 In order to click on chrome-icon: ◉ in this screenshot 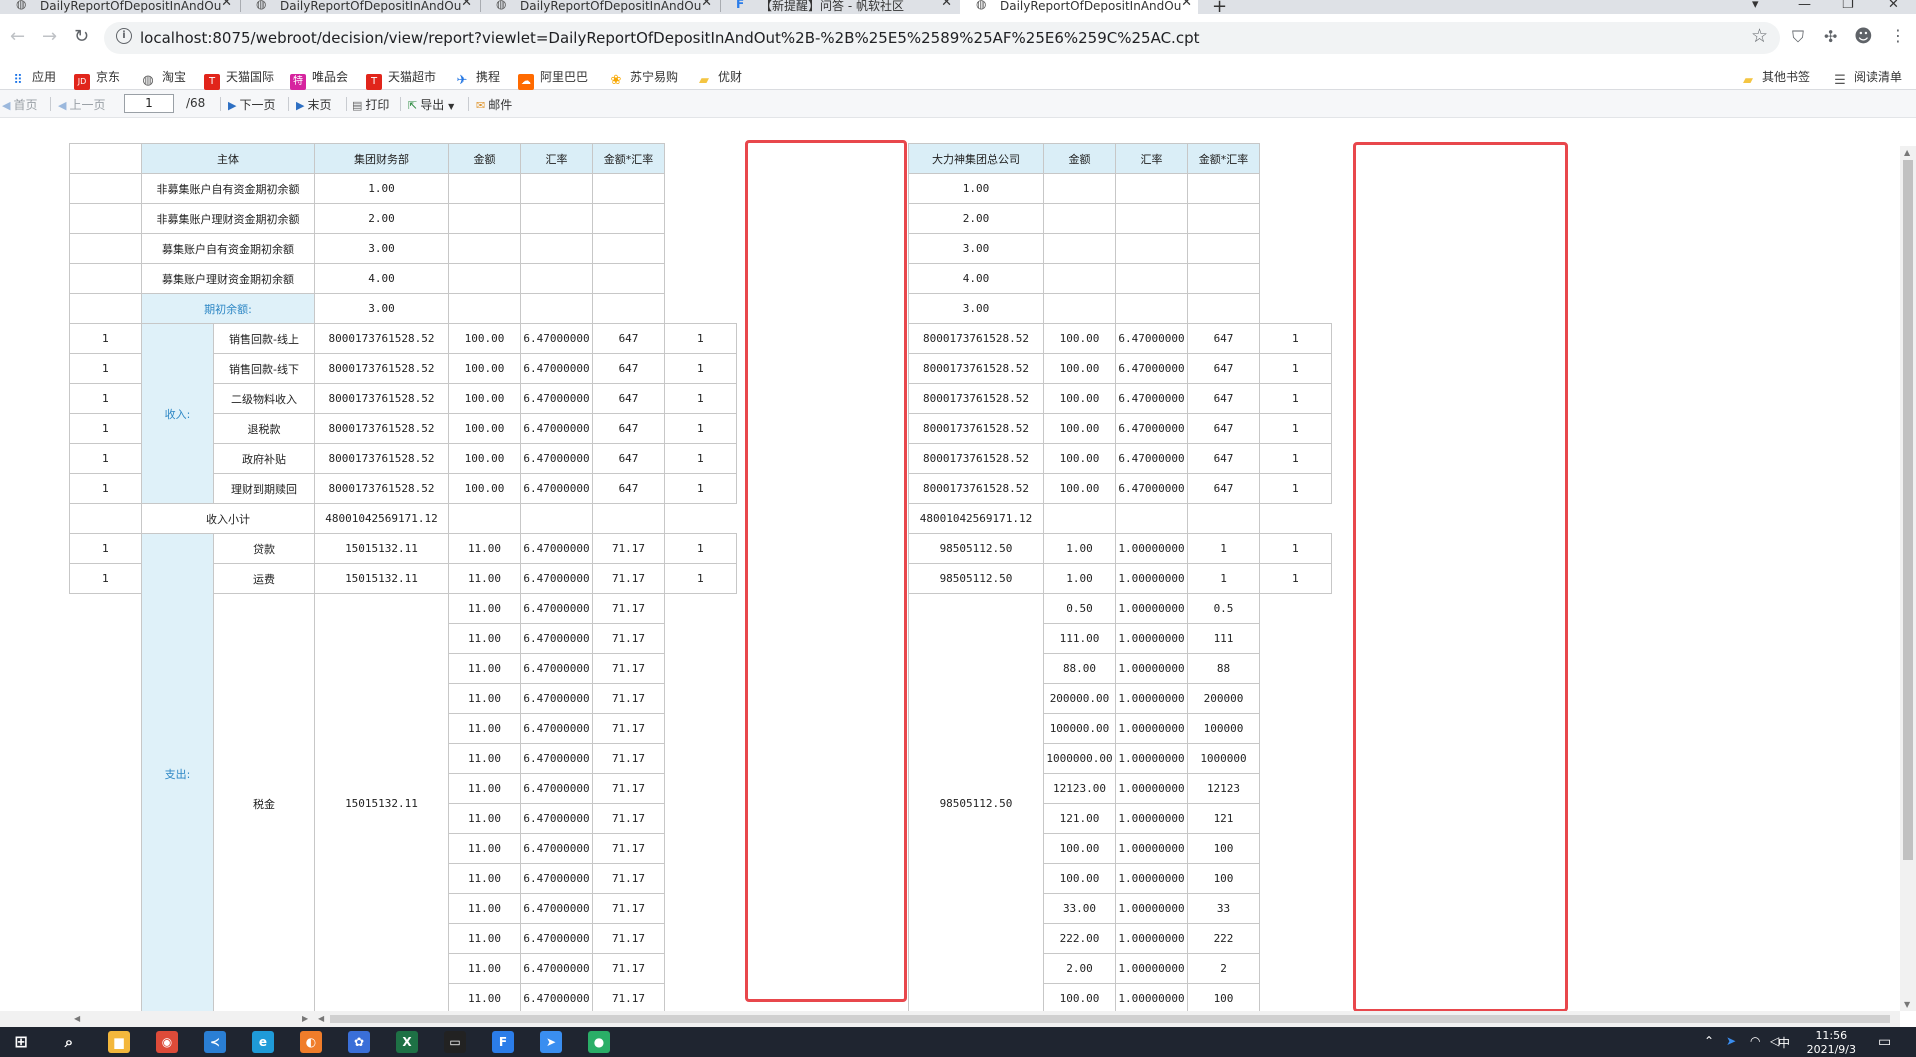, I will do `click(167, 1042)`.